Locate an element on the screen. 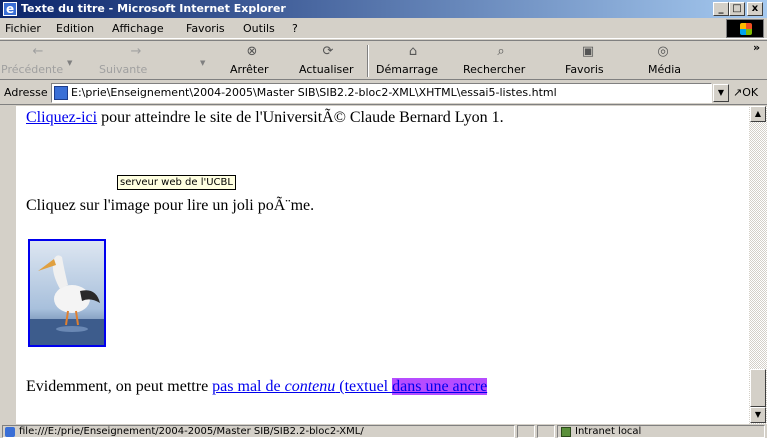 This screenshot has height=438, width=767. status-zone-panel: Intranet local is located at coordinates (661, 431).